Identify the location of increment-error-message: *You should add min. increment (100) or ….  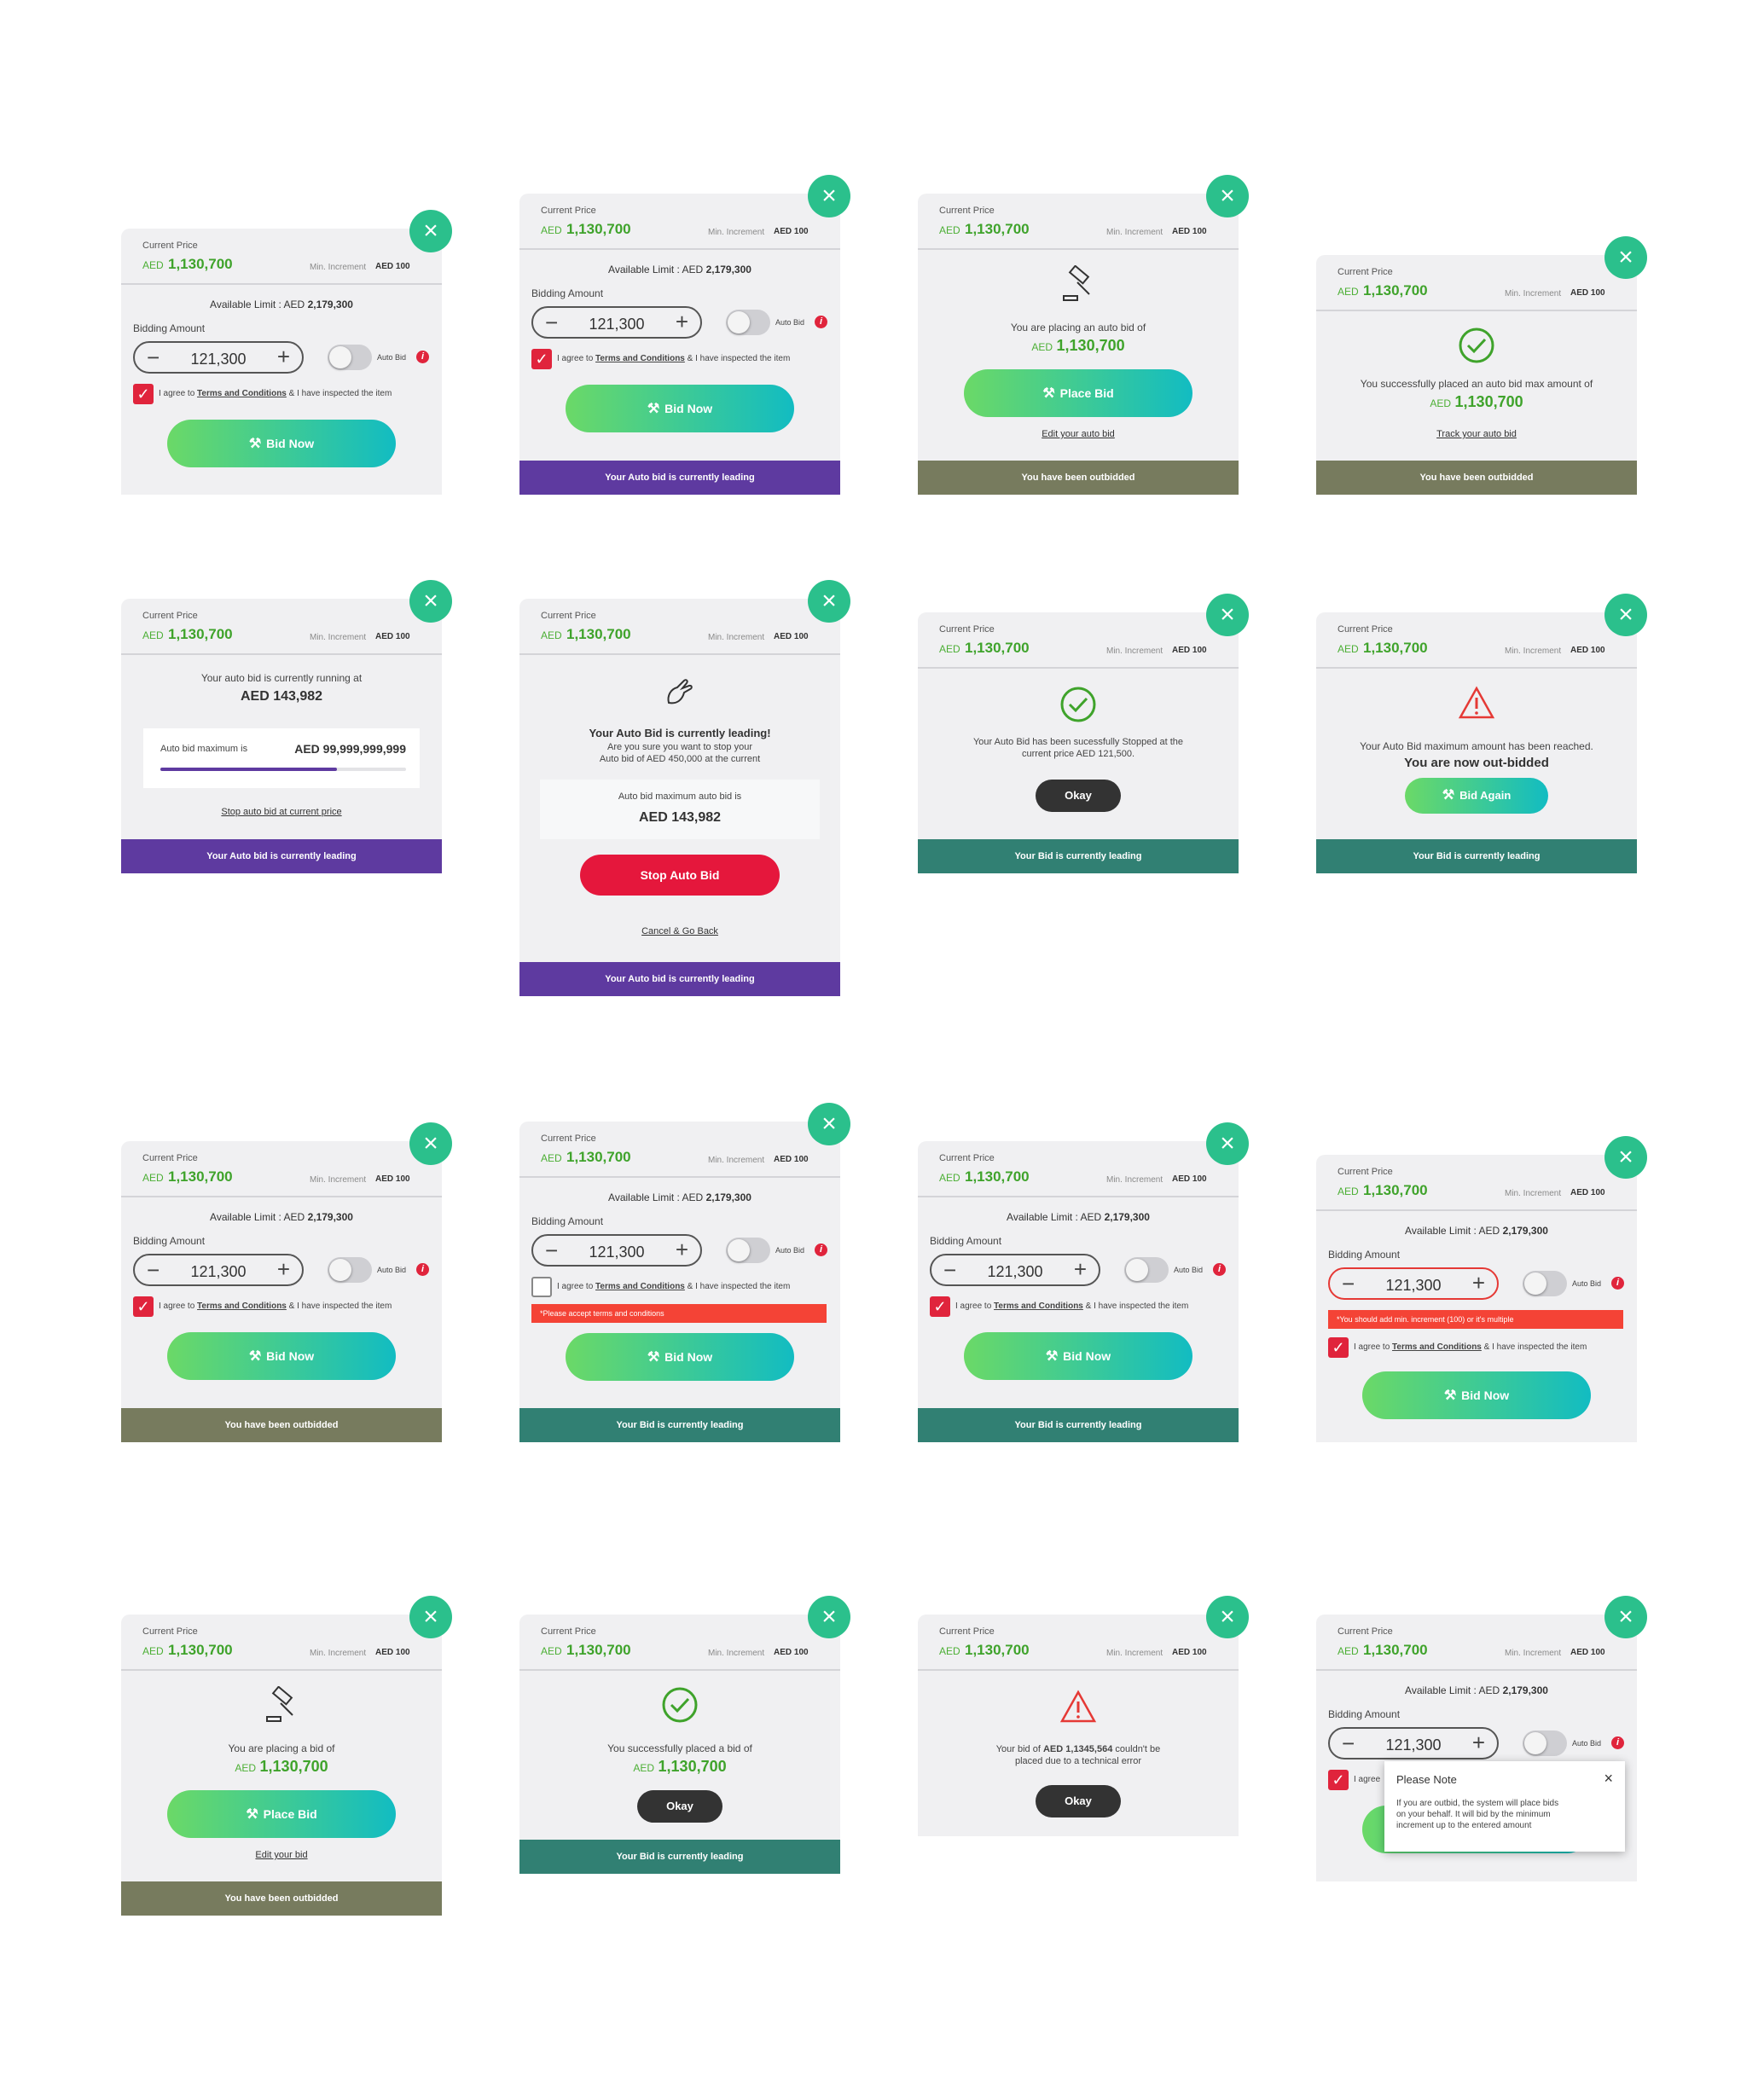
(1475, 1319).